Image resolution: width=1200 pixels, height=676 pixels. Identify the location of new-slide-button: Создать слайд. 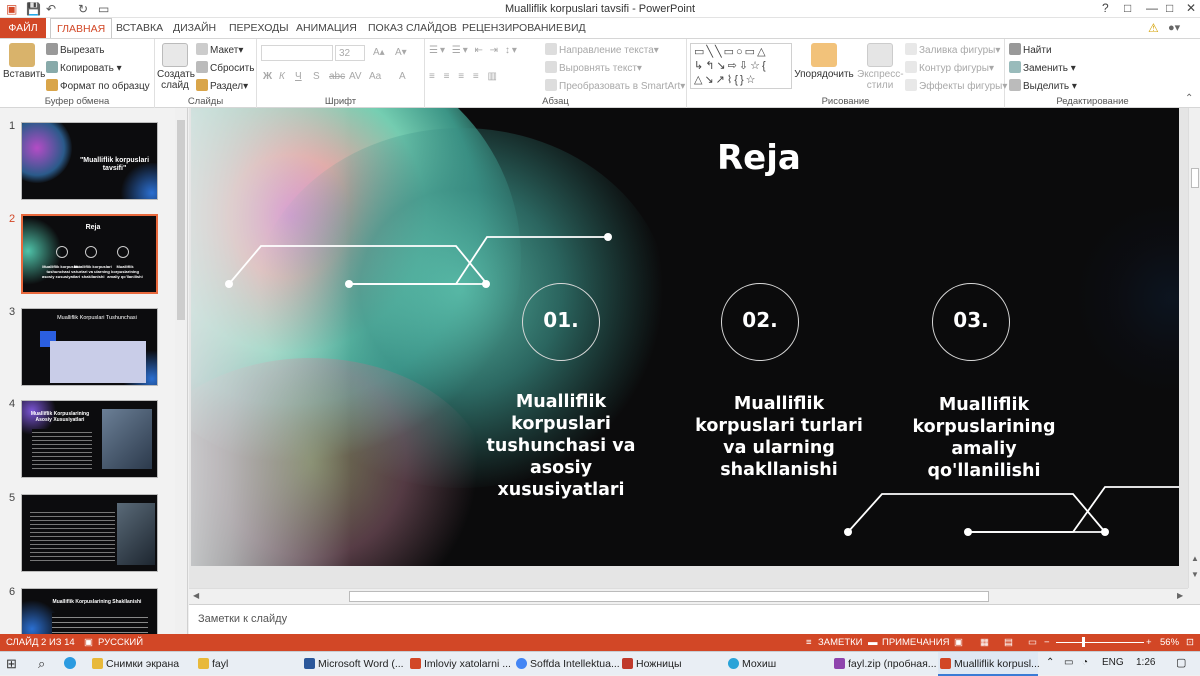
(176, 67).